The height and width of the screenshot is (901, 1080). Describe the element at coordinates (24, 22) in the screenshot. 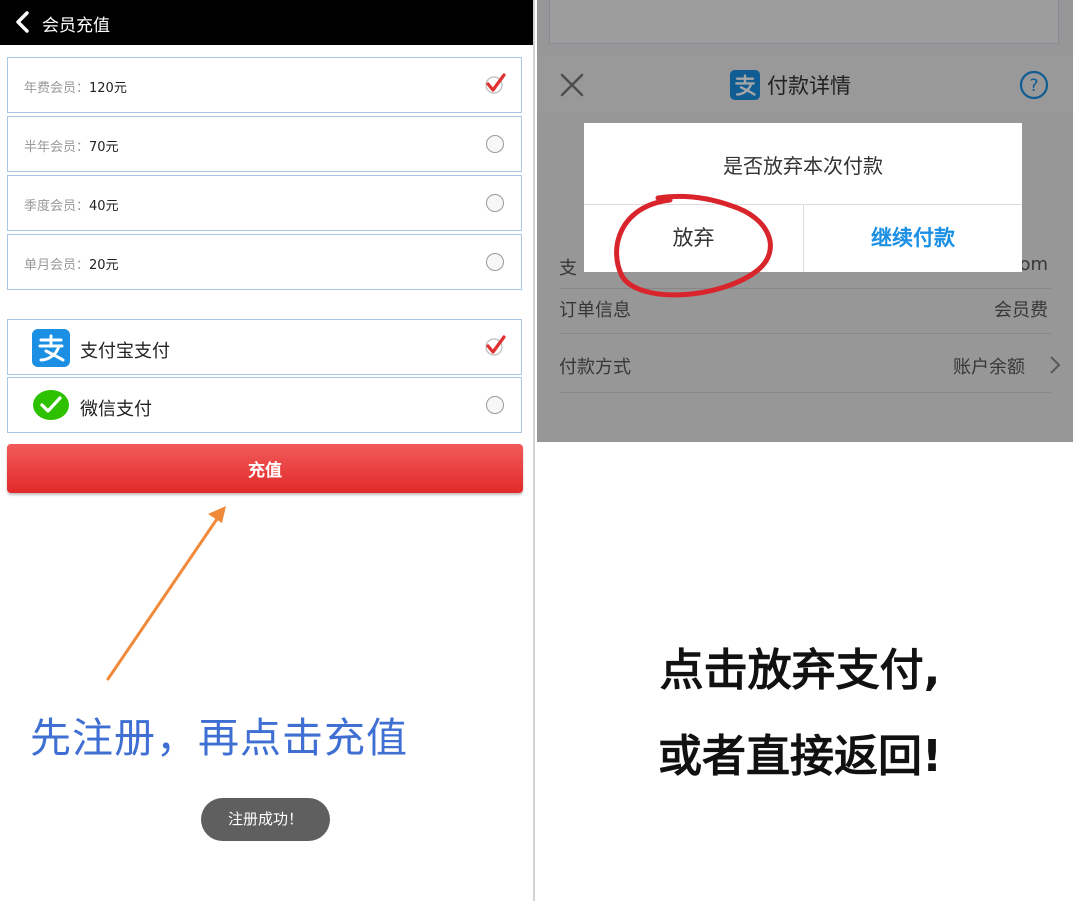

I see `back-arrow-icon` at that location.